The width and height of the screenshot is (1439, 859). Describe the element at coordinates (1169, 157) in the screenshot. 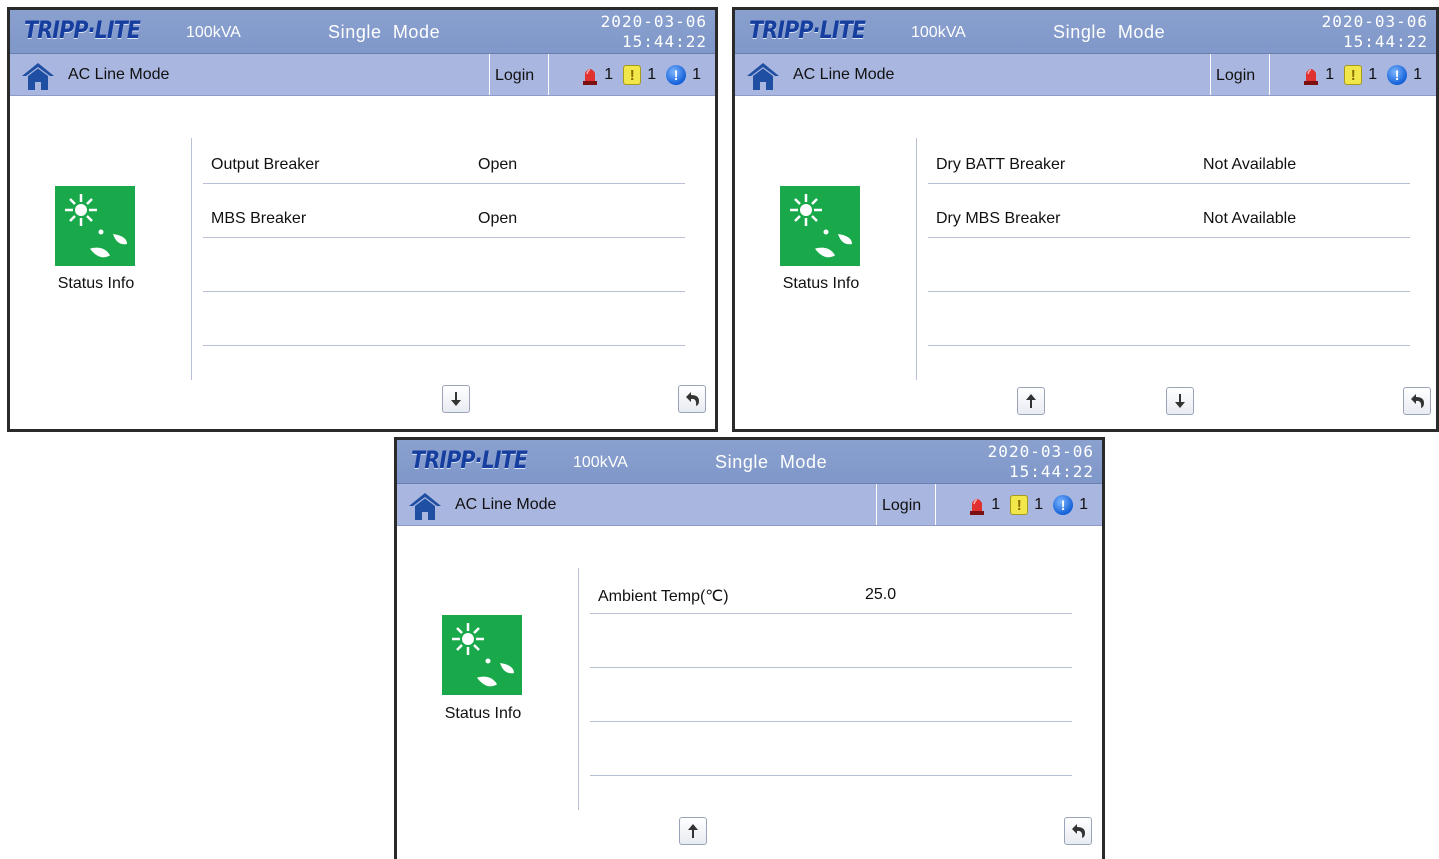

I see `list-item: Dry BATT Breaker Not Available` at that location.